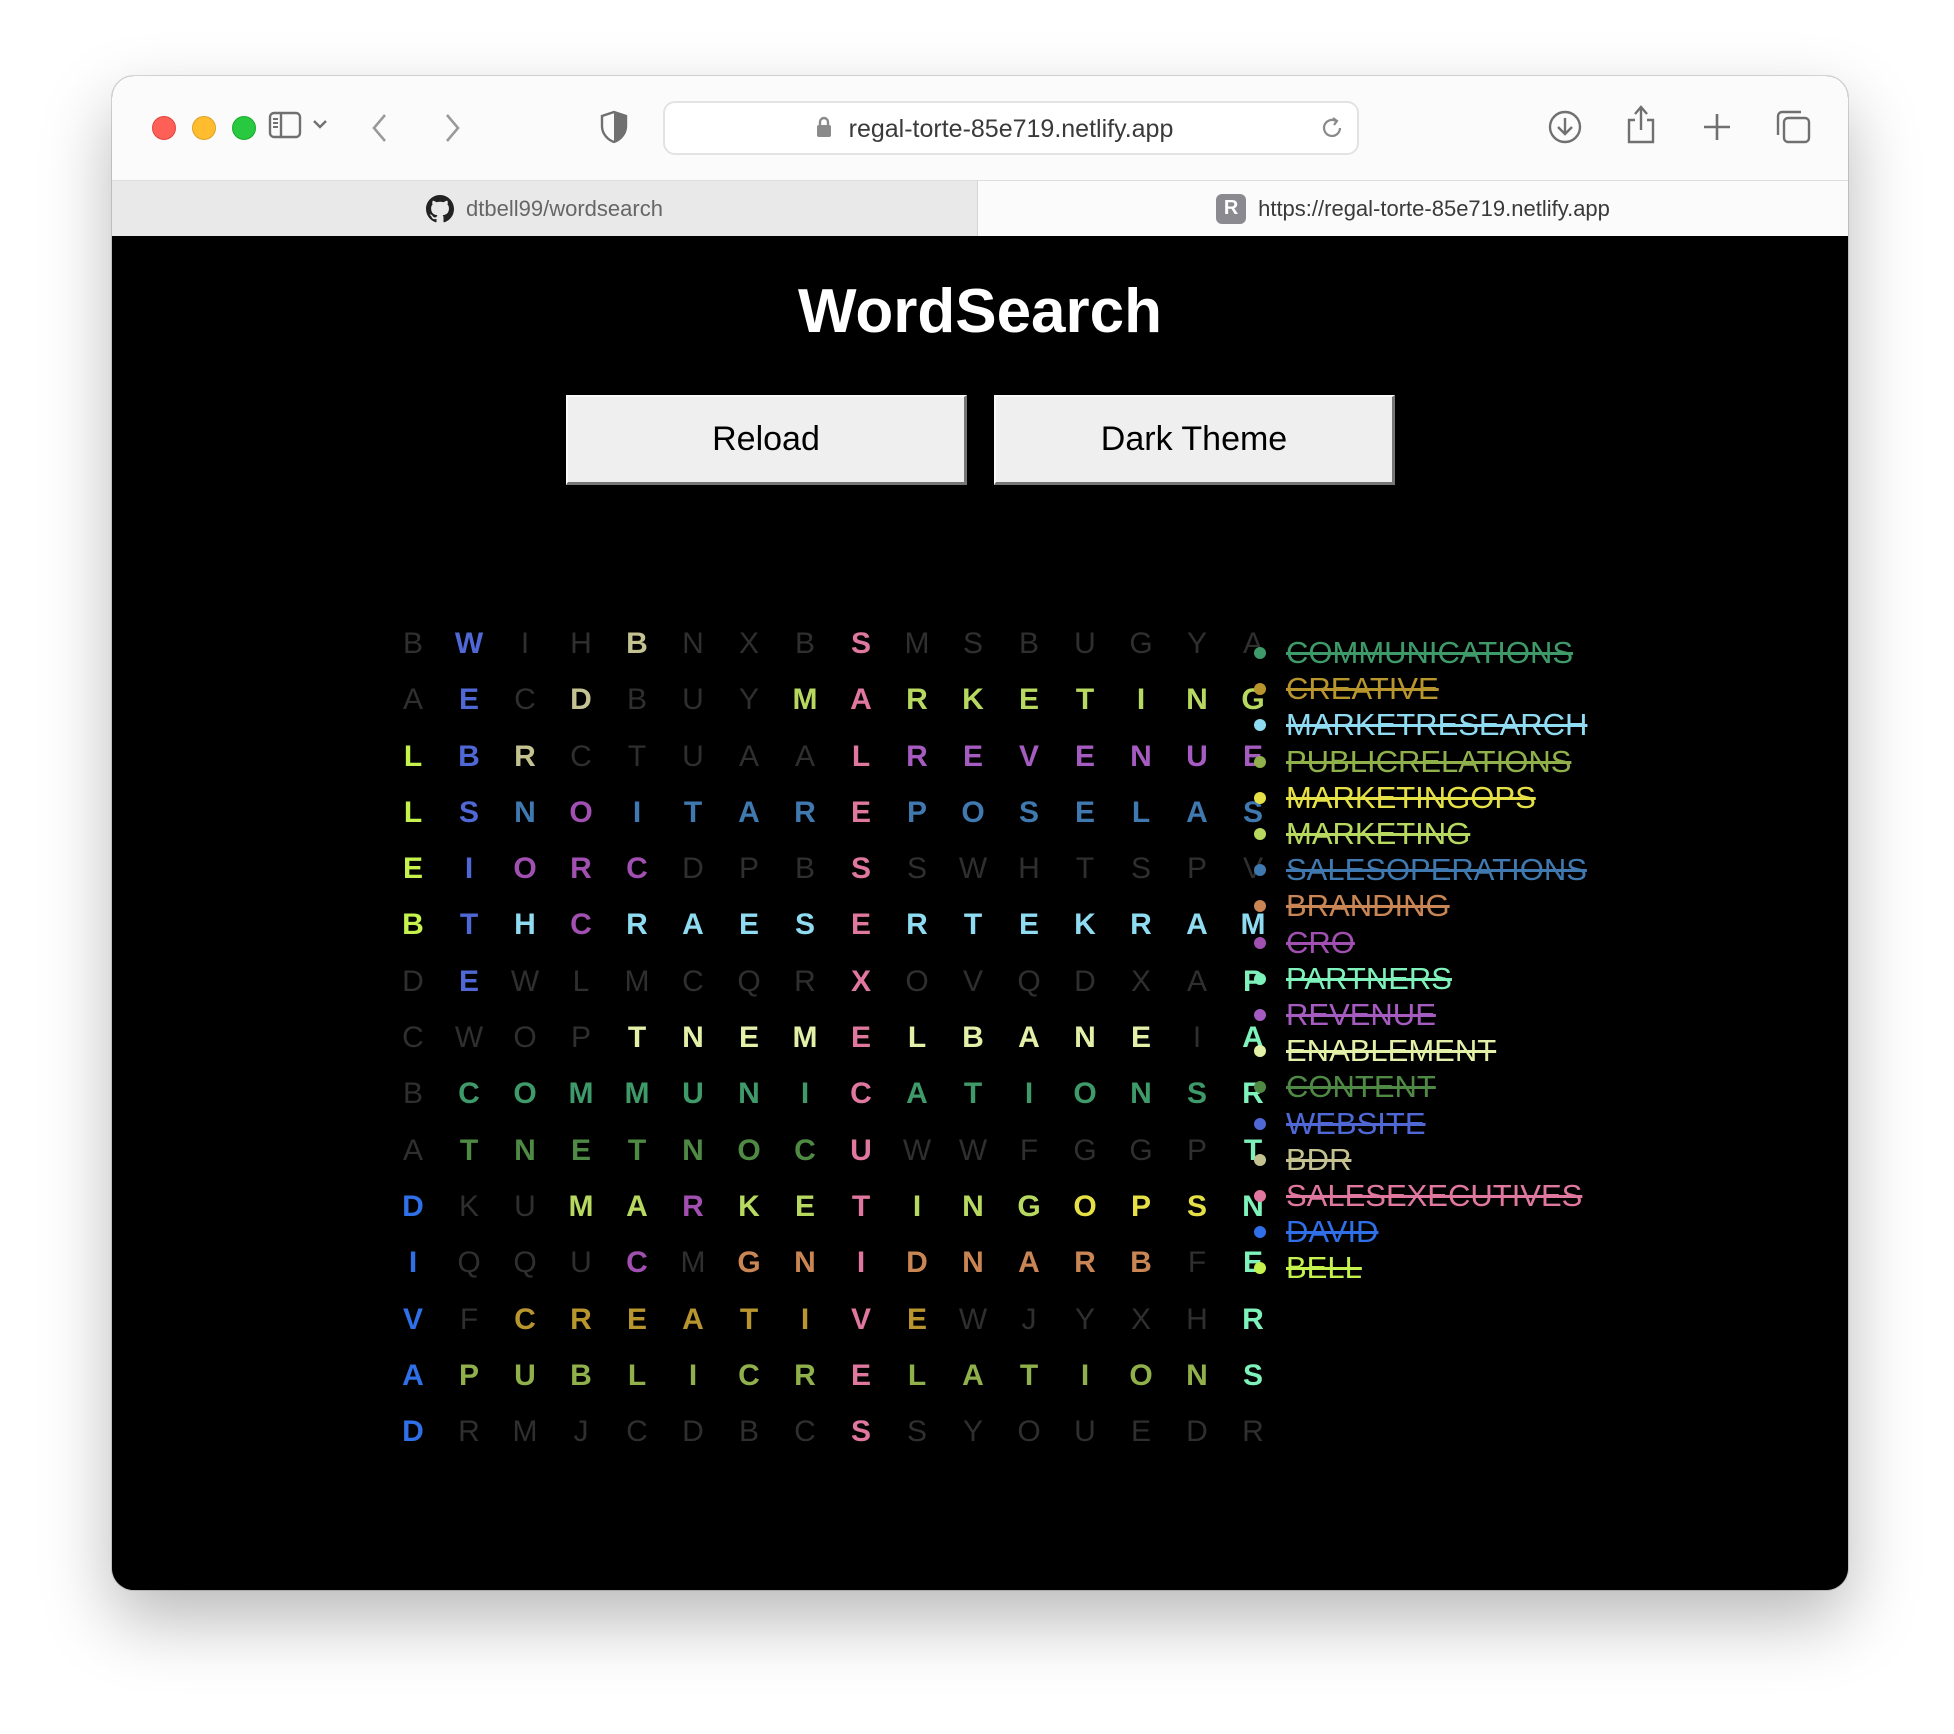 The image size is (1954, 1734). I want to click on address-bar: regal-torte-85e719.netlify.app, so click(1011, 128).